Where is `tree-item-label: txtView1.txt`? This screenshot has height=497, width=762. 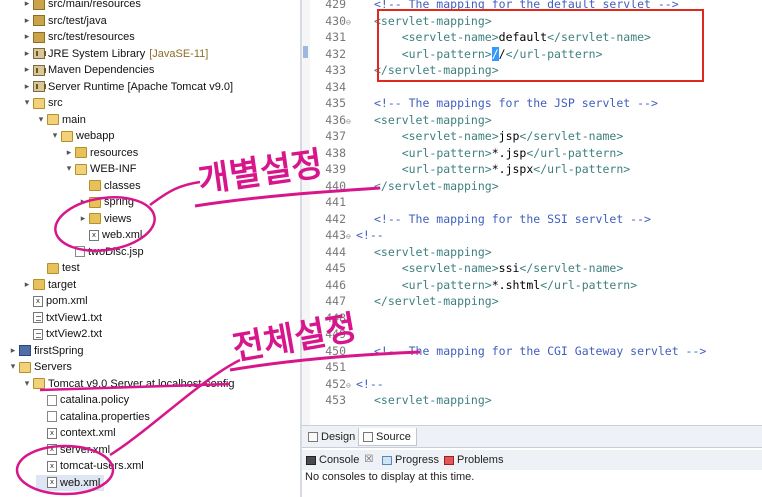 tree-item-label: txtView1.txt is located at coordinates (74, 317).